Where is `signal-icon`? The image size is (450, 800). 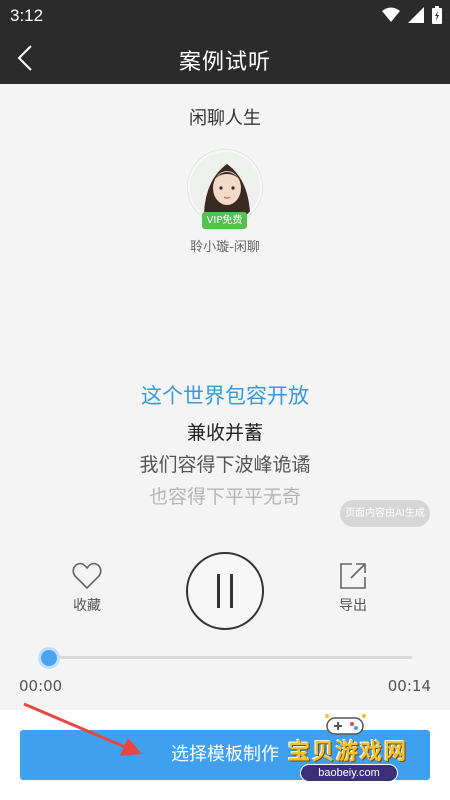 signal-icon is located at coordinates (416, 15).